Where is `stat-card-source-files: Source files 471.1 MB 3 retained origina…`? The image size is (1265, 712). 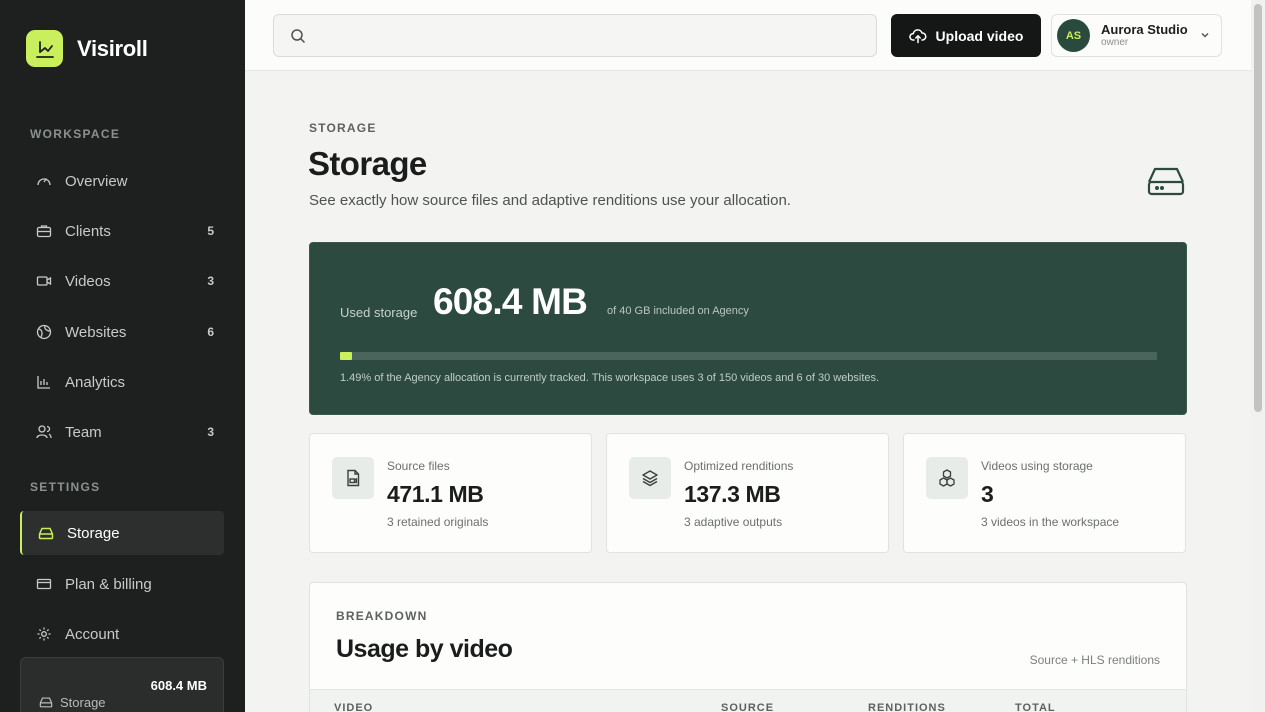 stat-card-source-files: Source files 471.1 MB 3 retained origina… is located at coordinates (450, 493).